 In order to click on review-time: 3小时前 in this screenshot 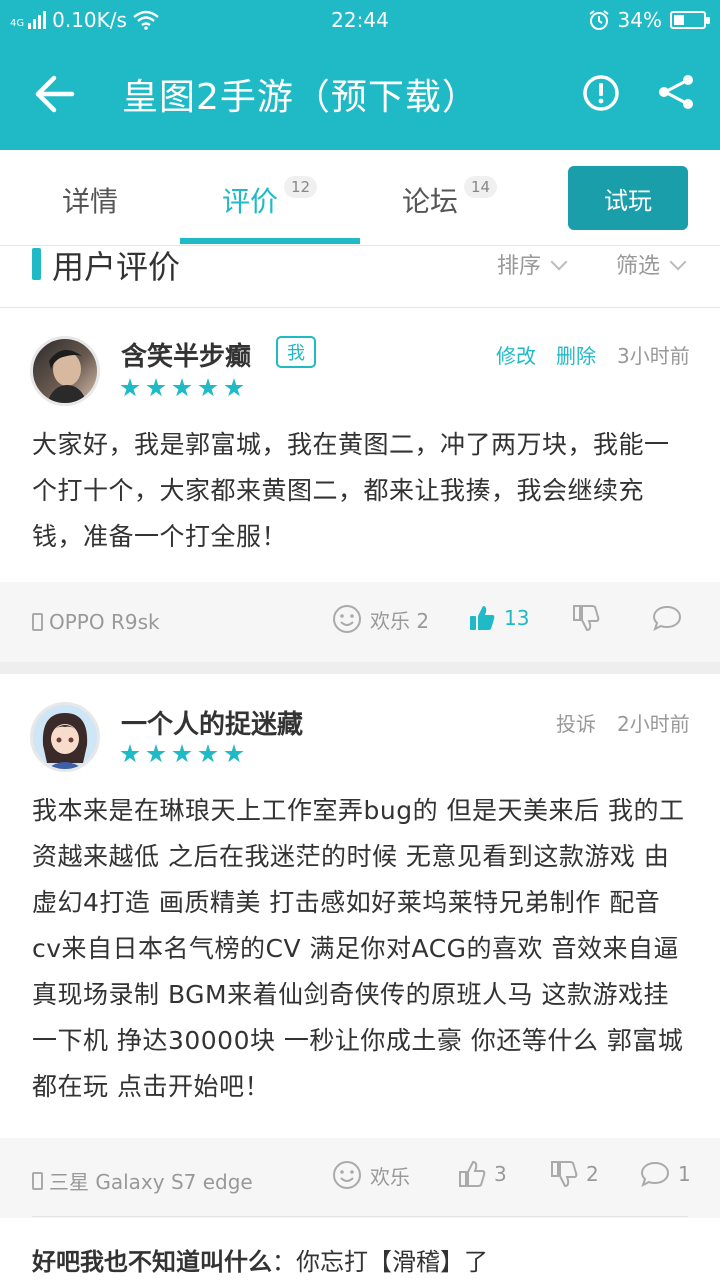, I will do `click(653, 356)`.